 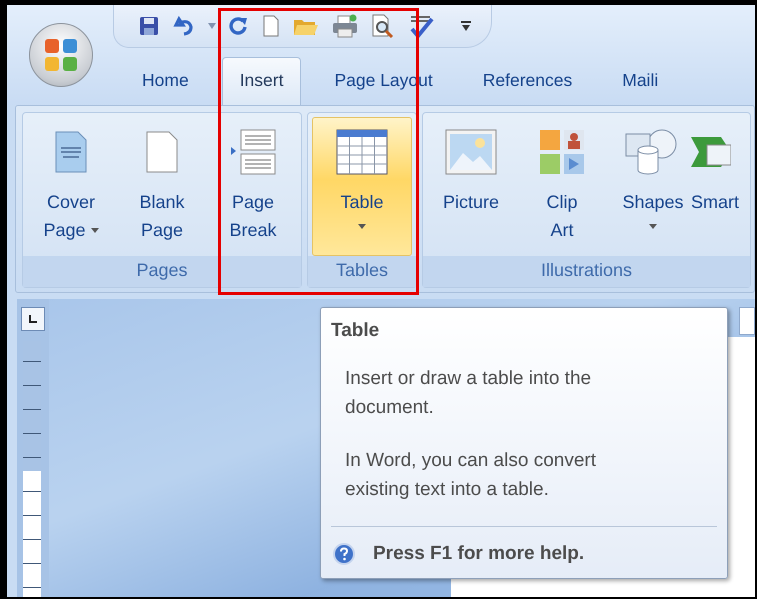 What do you see at coordinates (586, 271) in the screenshot?
I see `group-label: Illustrations` at bounding box center [586, 271].